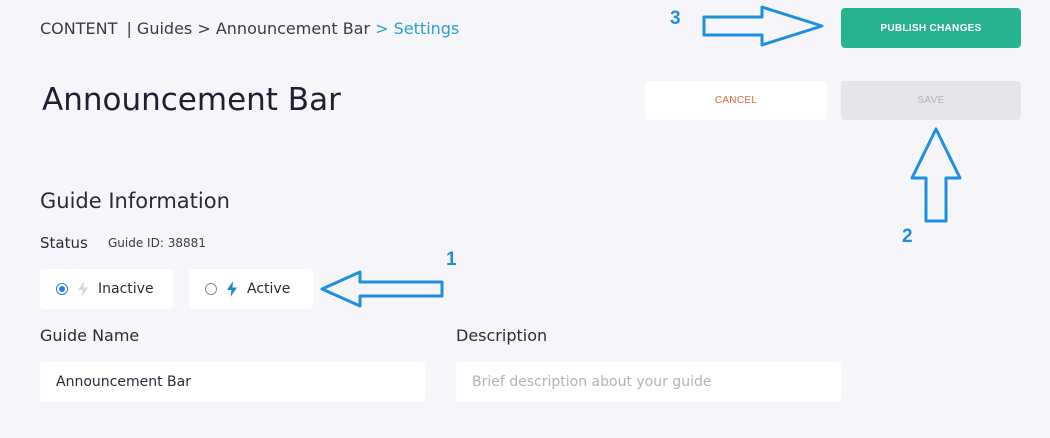 Image resolution: width=1050 pixels, height=438 pixels. Describe the element at coordinates (931, 28) in the screenshot. I see `publish-changes-button: PUBLISH CHANGES` at that location.